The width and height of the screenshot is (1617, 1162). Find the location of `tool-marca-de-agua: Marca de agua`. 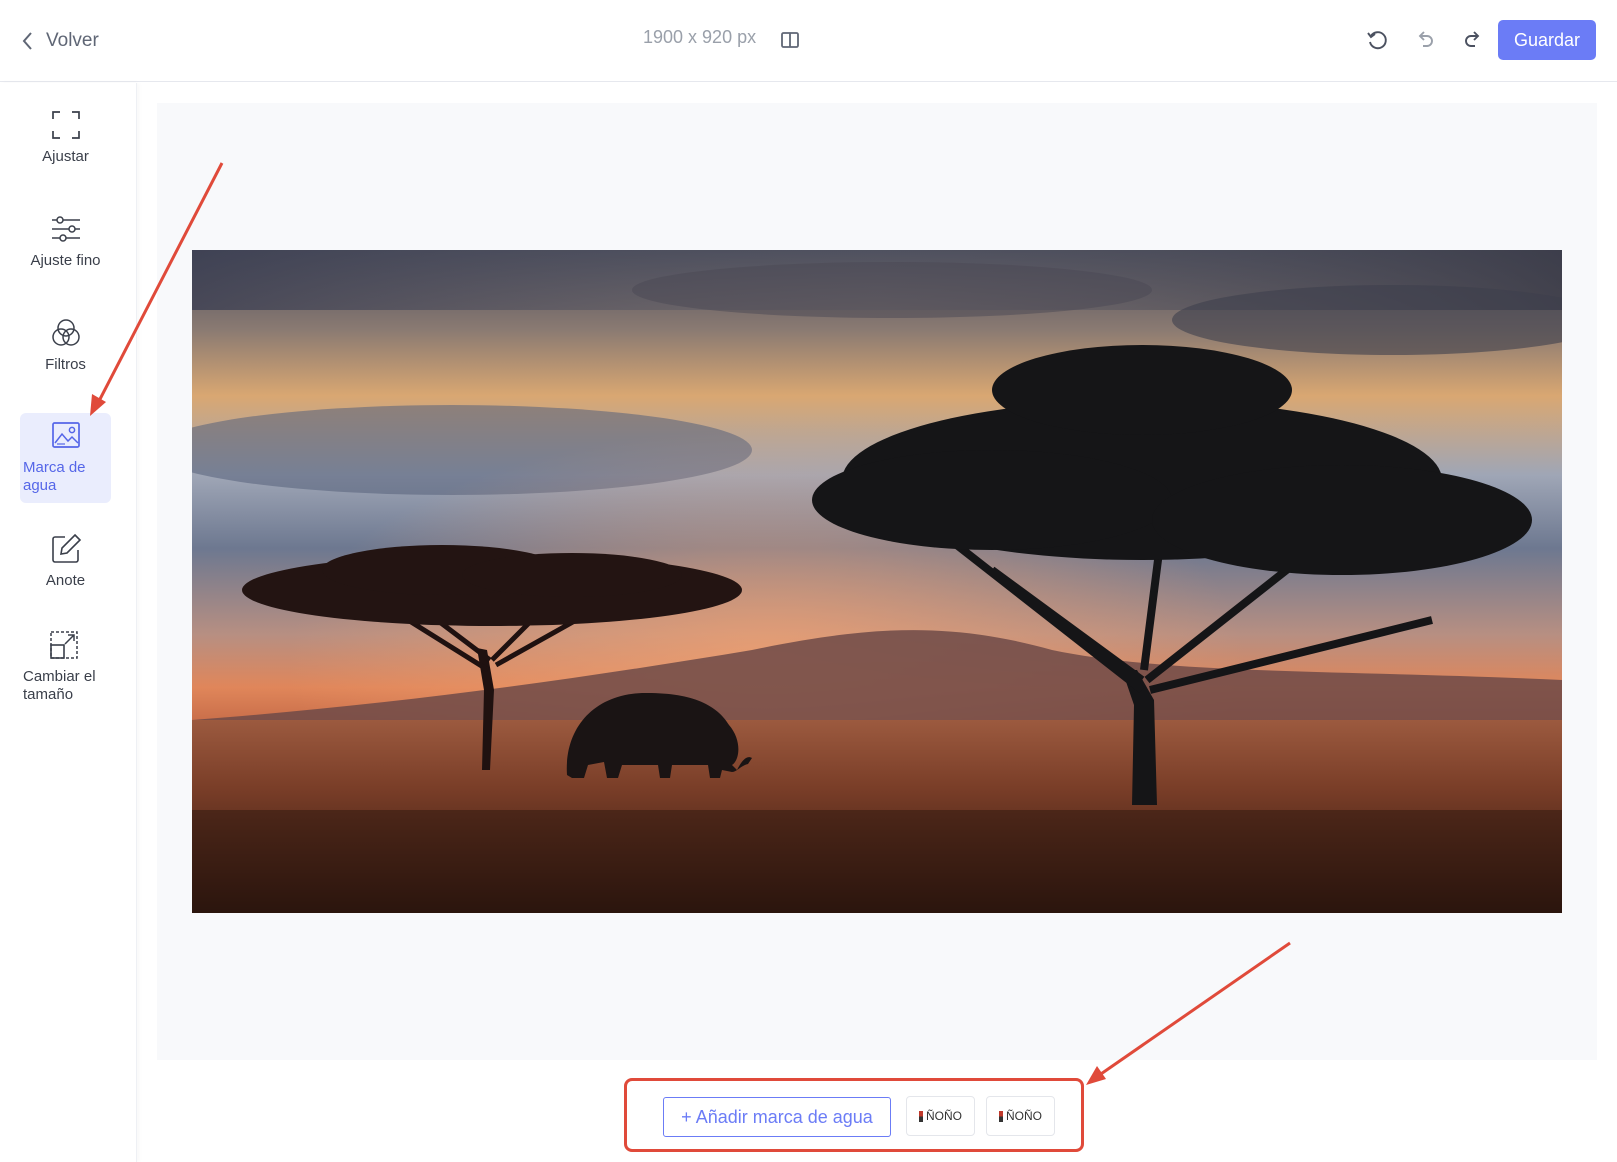

tool-marca-de-agua: Marca de agua is located at coordinates (65, 458).